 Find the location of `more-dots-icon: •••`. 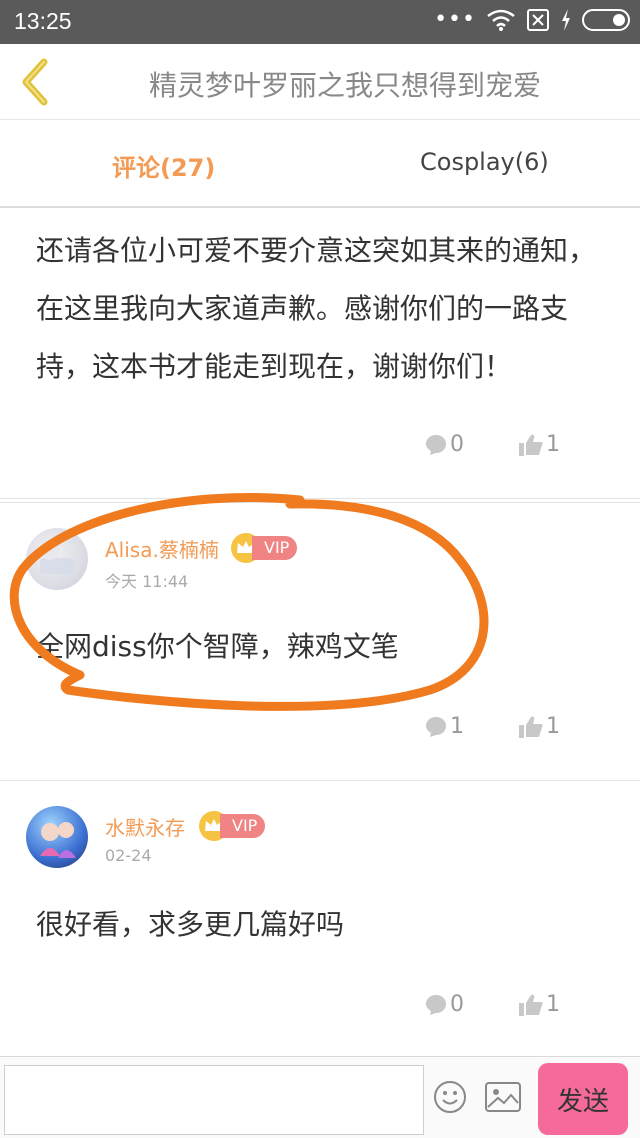

more-dots-icon: ••• is located at coordinates (455, 19).